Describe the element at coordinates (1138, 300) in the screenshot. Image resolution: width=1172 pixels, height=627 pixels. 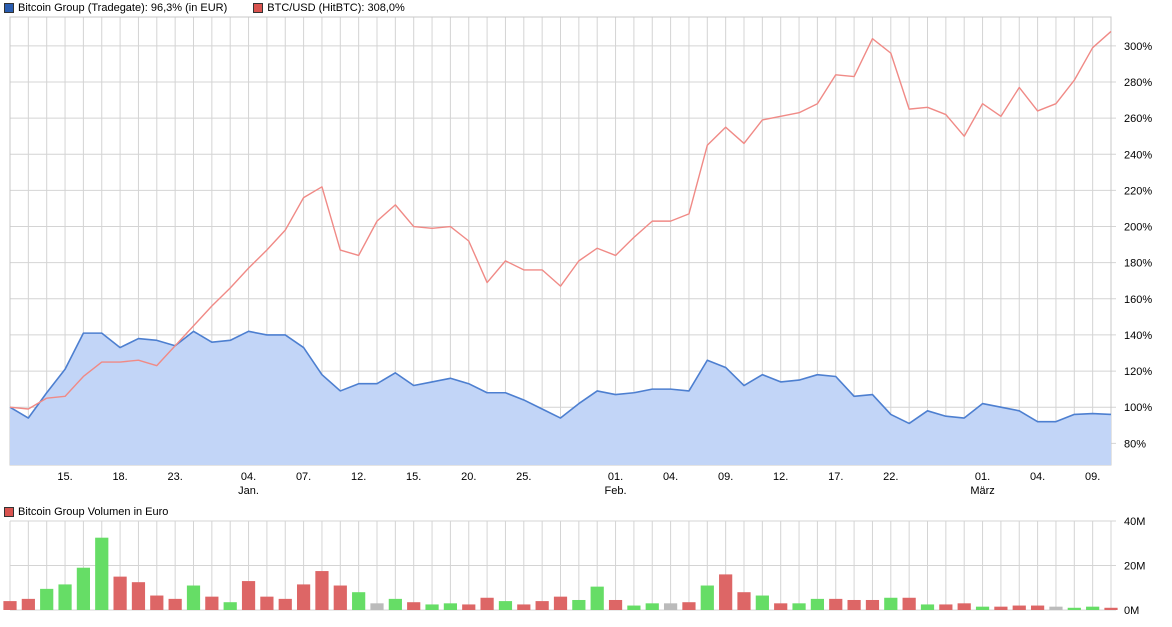
I see `price-y-tick-label: 160%` at that location.